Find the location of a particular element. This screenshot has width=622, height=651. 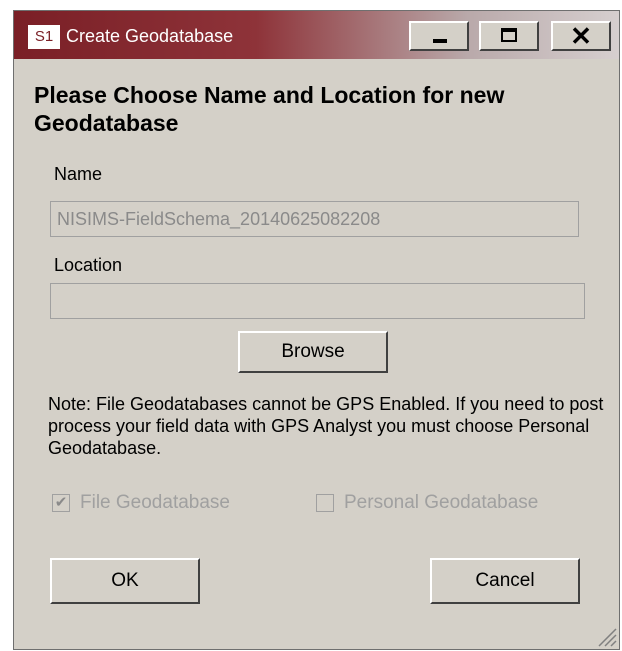

minimize-button is located at coordinates (439, 36).